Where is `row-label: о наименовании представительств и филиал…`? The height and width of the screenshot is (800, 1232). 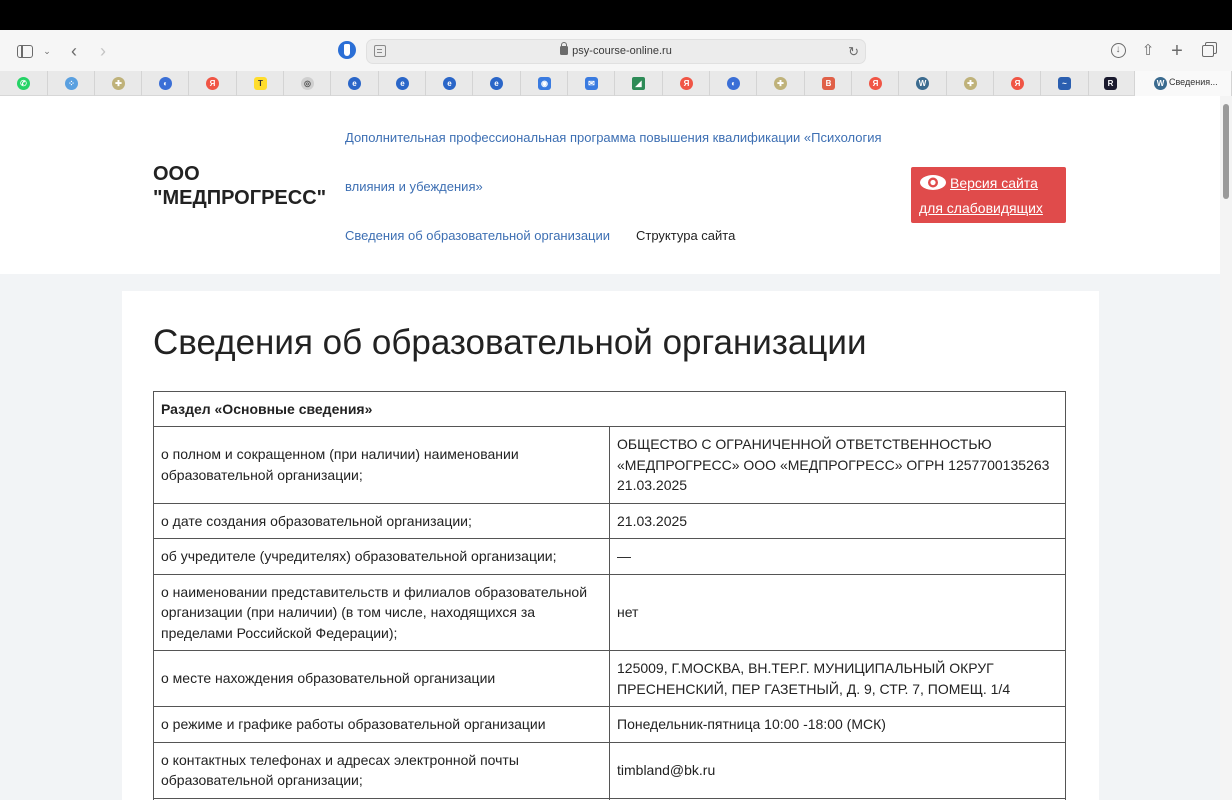 row-label: о наименовании представительств и филиал… is located at coordinates (381, 612).